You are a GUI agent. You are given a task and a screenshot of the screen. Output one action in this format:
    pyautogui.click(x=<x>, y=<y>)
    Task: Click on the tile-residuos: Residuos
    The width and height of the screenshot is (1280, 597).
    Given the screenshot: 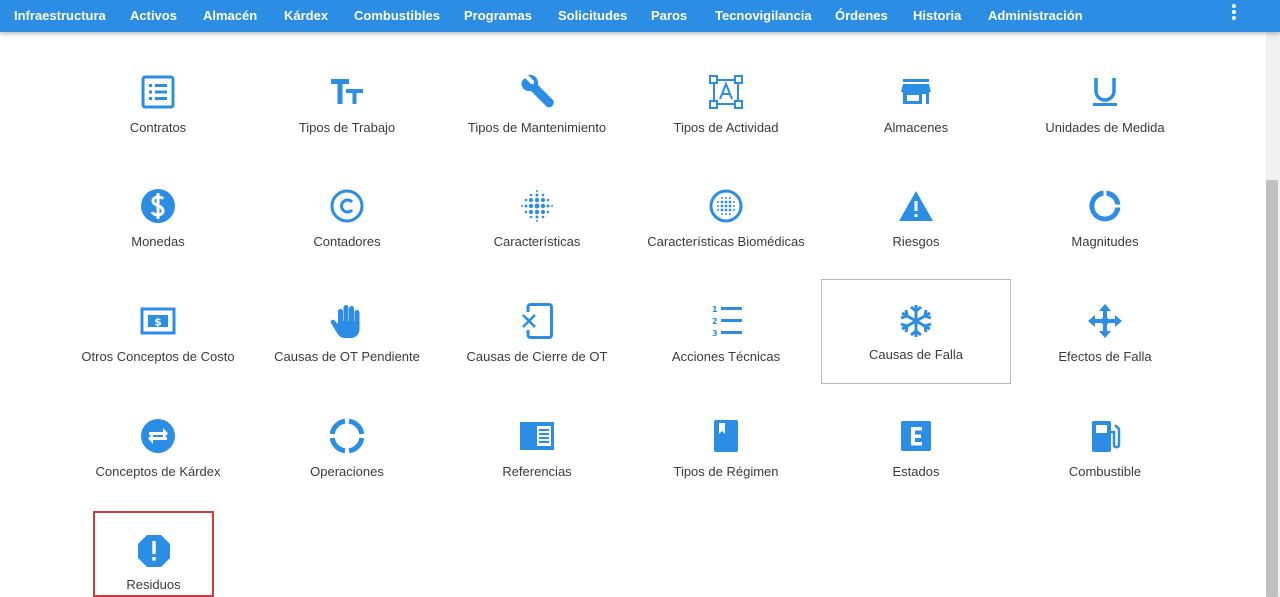 What is the action you would take?
    pyautogui.click(x=153, y=554)
    